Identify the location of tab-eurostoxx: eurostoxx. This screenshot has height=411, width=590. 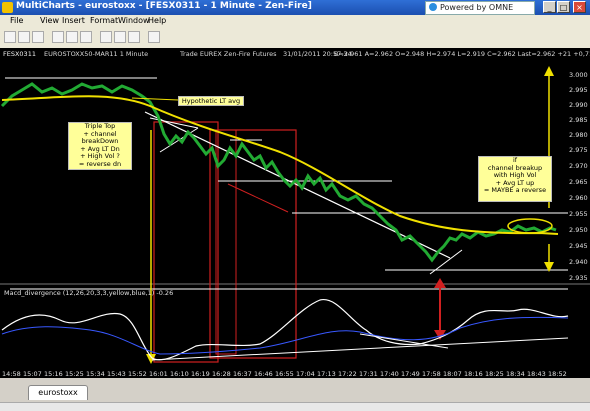
(58, 392).